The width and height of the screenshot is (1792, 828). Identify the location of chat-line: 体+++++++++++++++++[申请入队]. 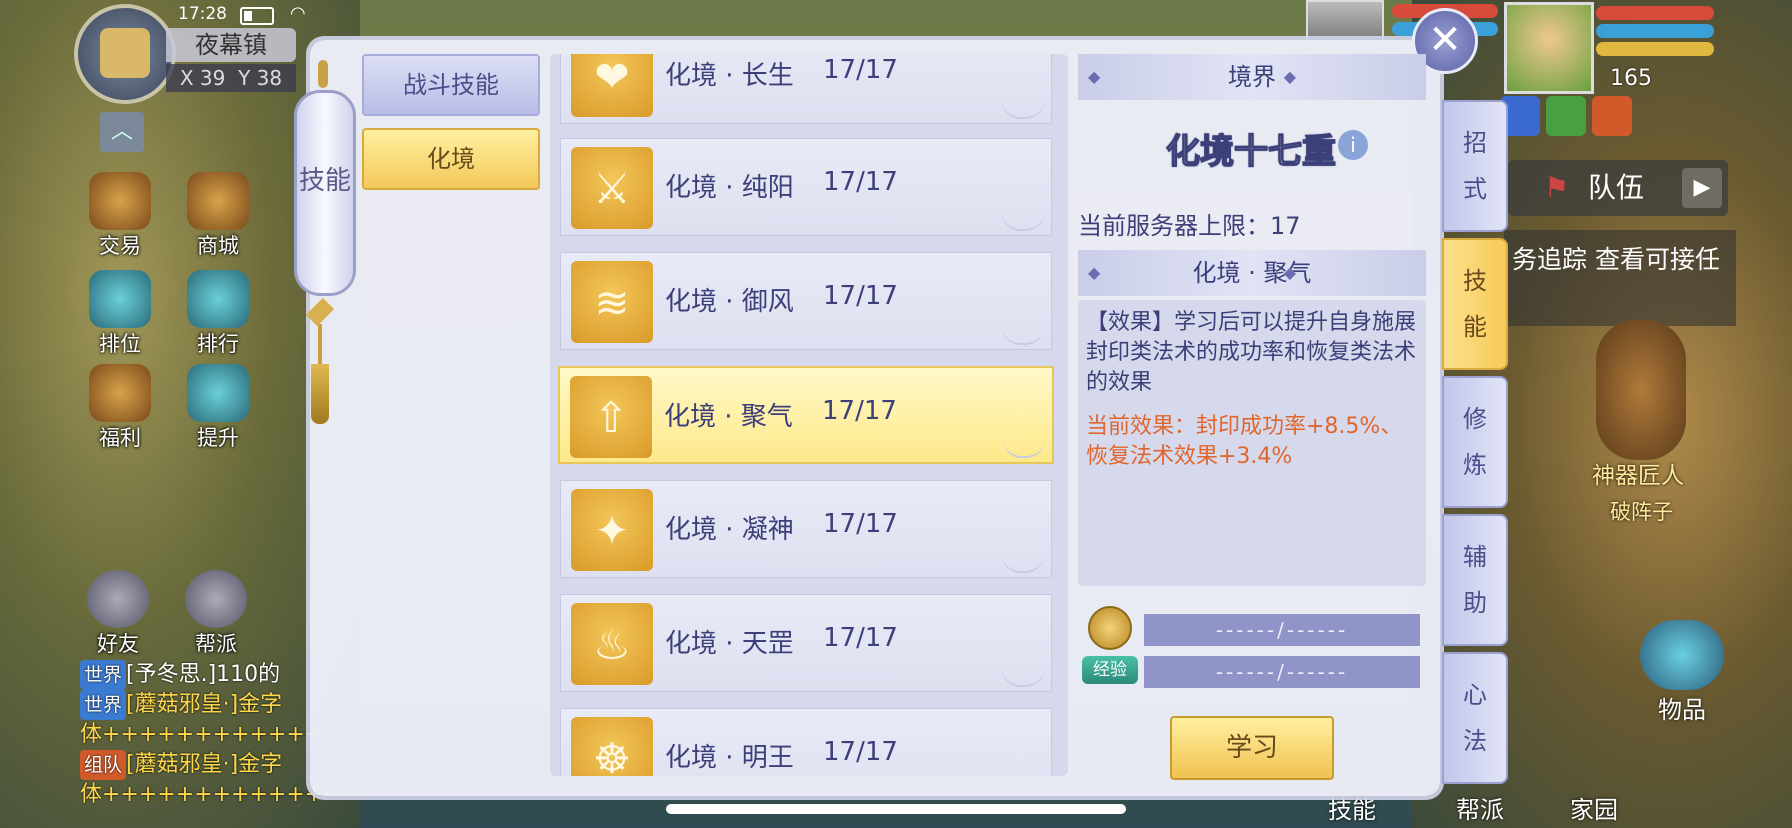
(205, 795).